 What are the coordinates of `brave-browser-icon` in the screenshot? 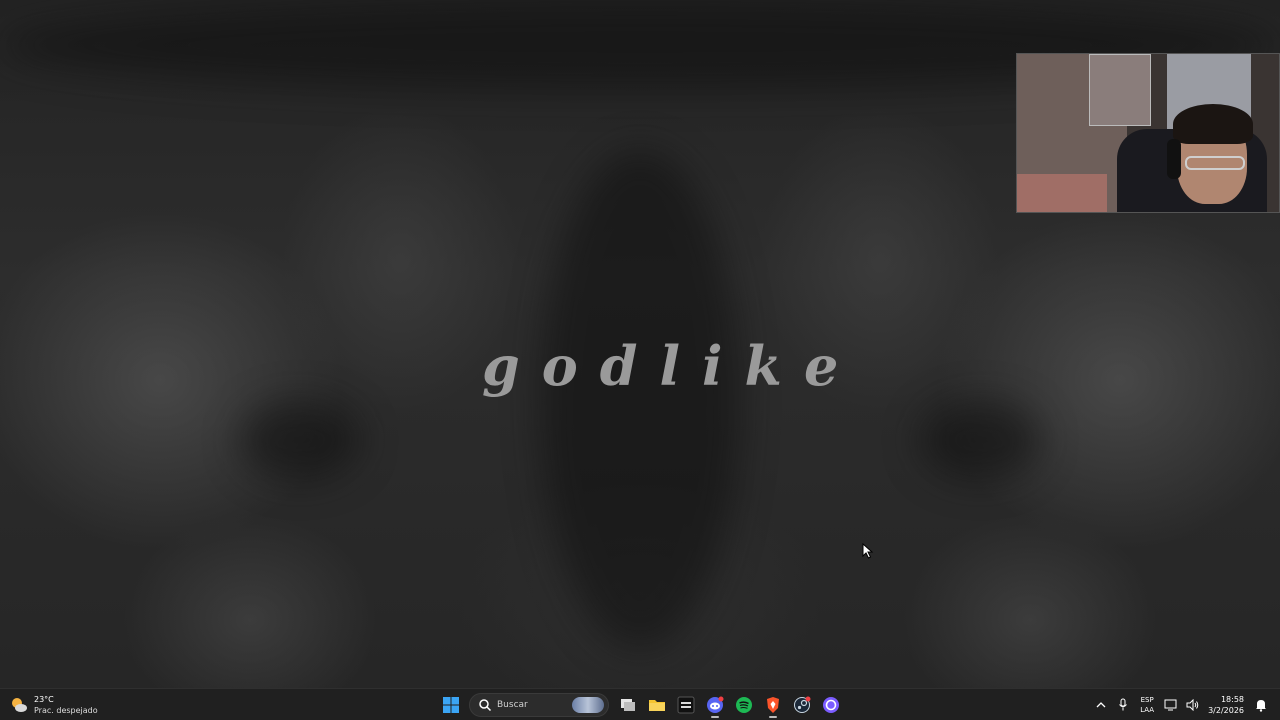 It's located at (772, 705).